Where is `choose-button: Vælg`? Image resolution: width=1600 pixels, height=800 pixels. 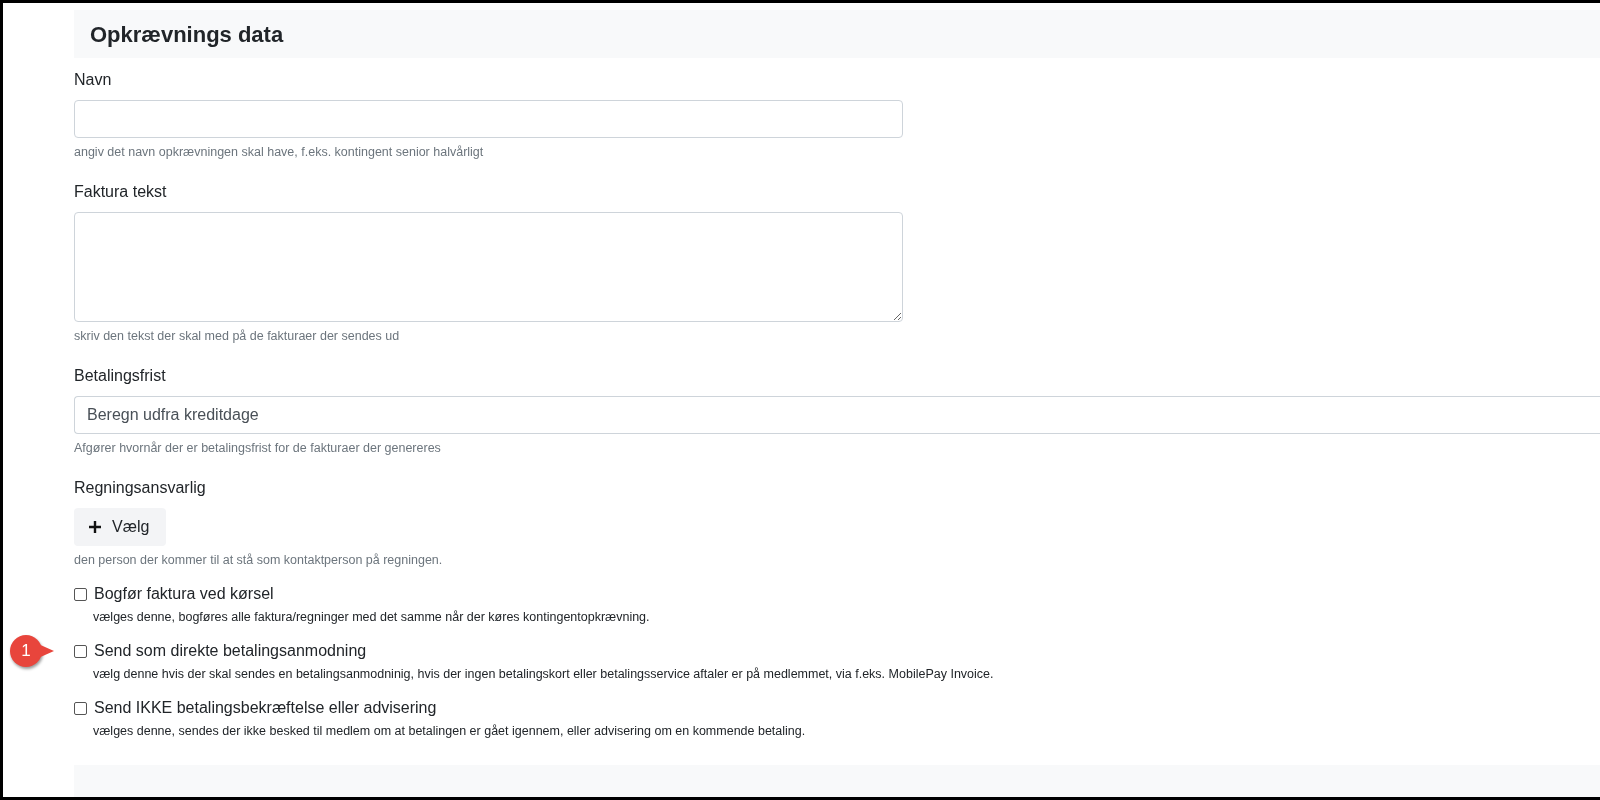
choose-button: Vælg is located at coordinates (120, 527).